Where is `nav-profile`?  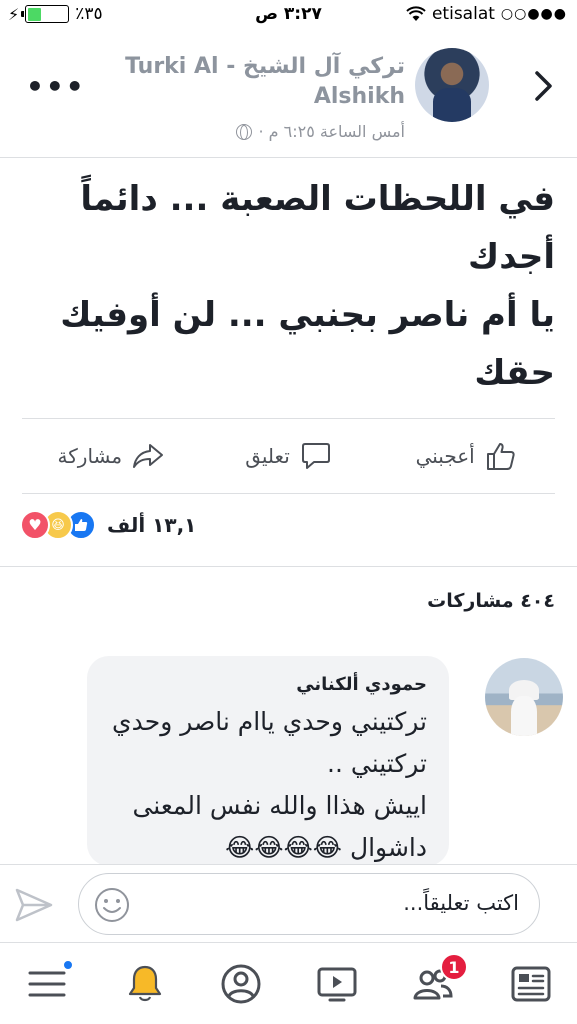
nav-profile is located at coordinates (241, 984).